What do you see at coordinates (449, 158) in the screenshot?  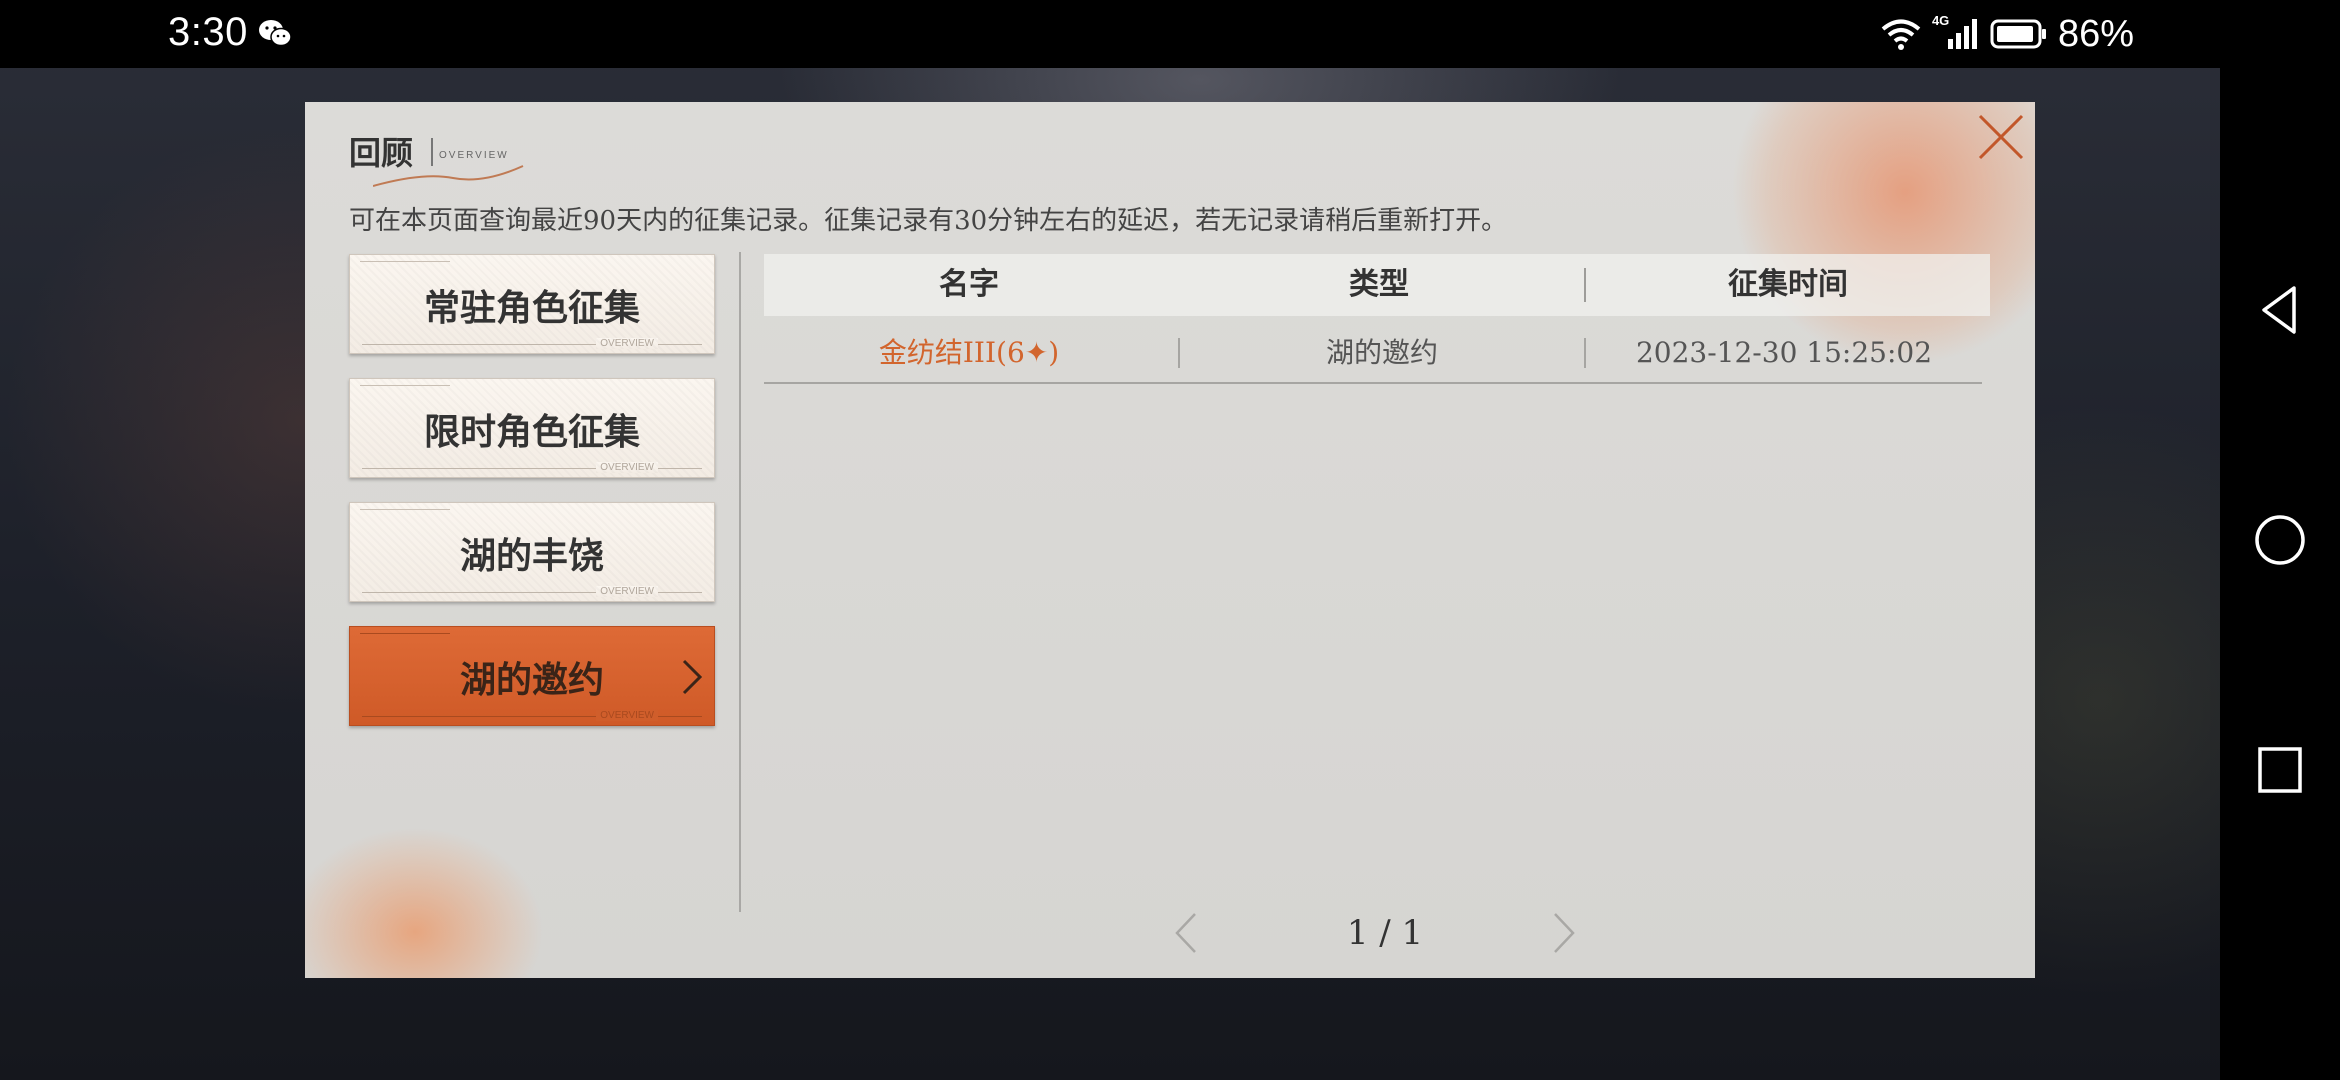 I see `dialog-header: 回顾 OVERVIEW` at bounding box center [449, 158].